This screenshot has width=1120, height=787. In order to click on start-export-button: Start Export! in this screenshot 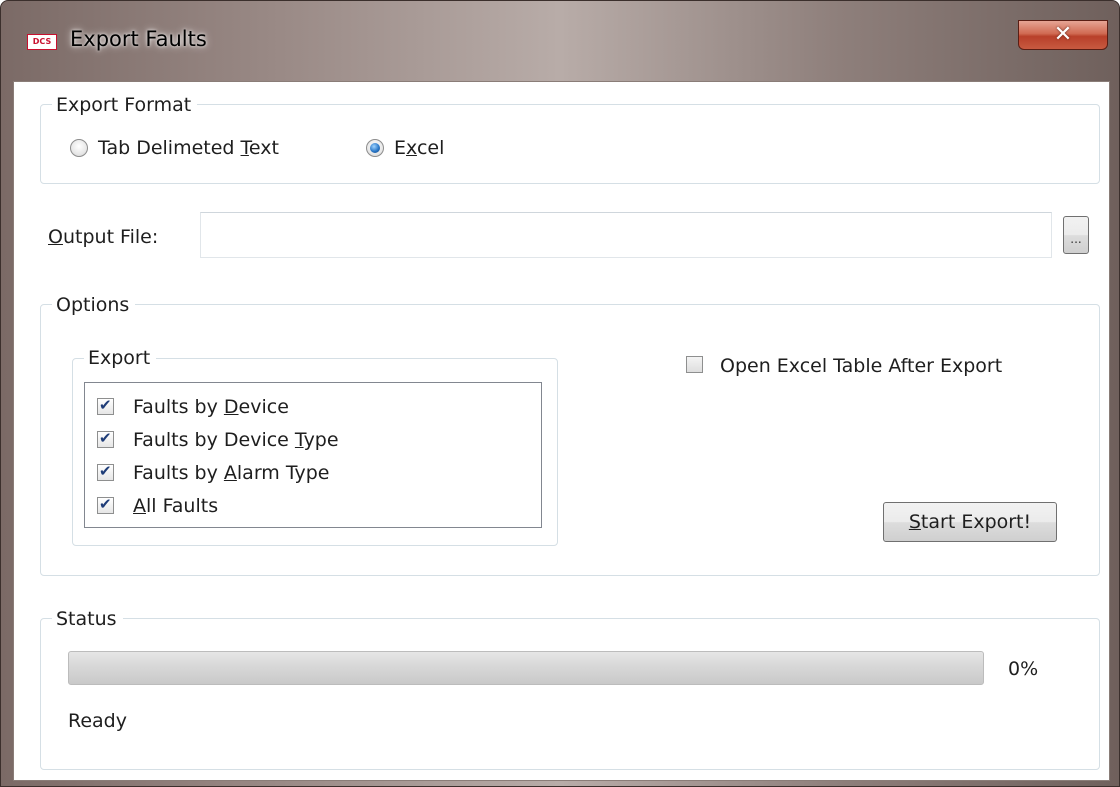, I will do `click(970, 522)`.